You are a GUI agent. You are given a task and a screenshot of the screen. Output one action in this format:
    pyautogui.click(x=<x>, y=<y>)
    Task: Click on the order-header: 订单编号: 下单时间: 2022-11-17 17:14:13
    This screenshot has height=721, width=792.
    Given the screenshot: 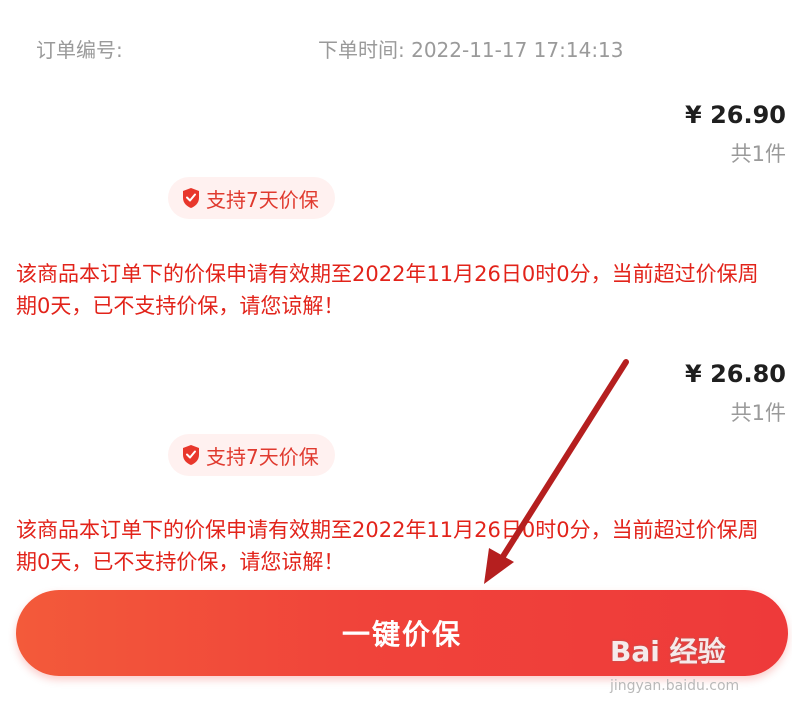 What is the action you would take?
    pyautogui.click(x=404, y=47)
    